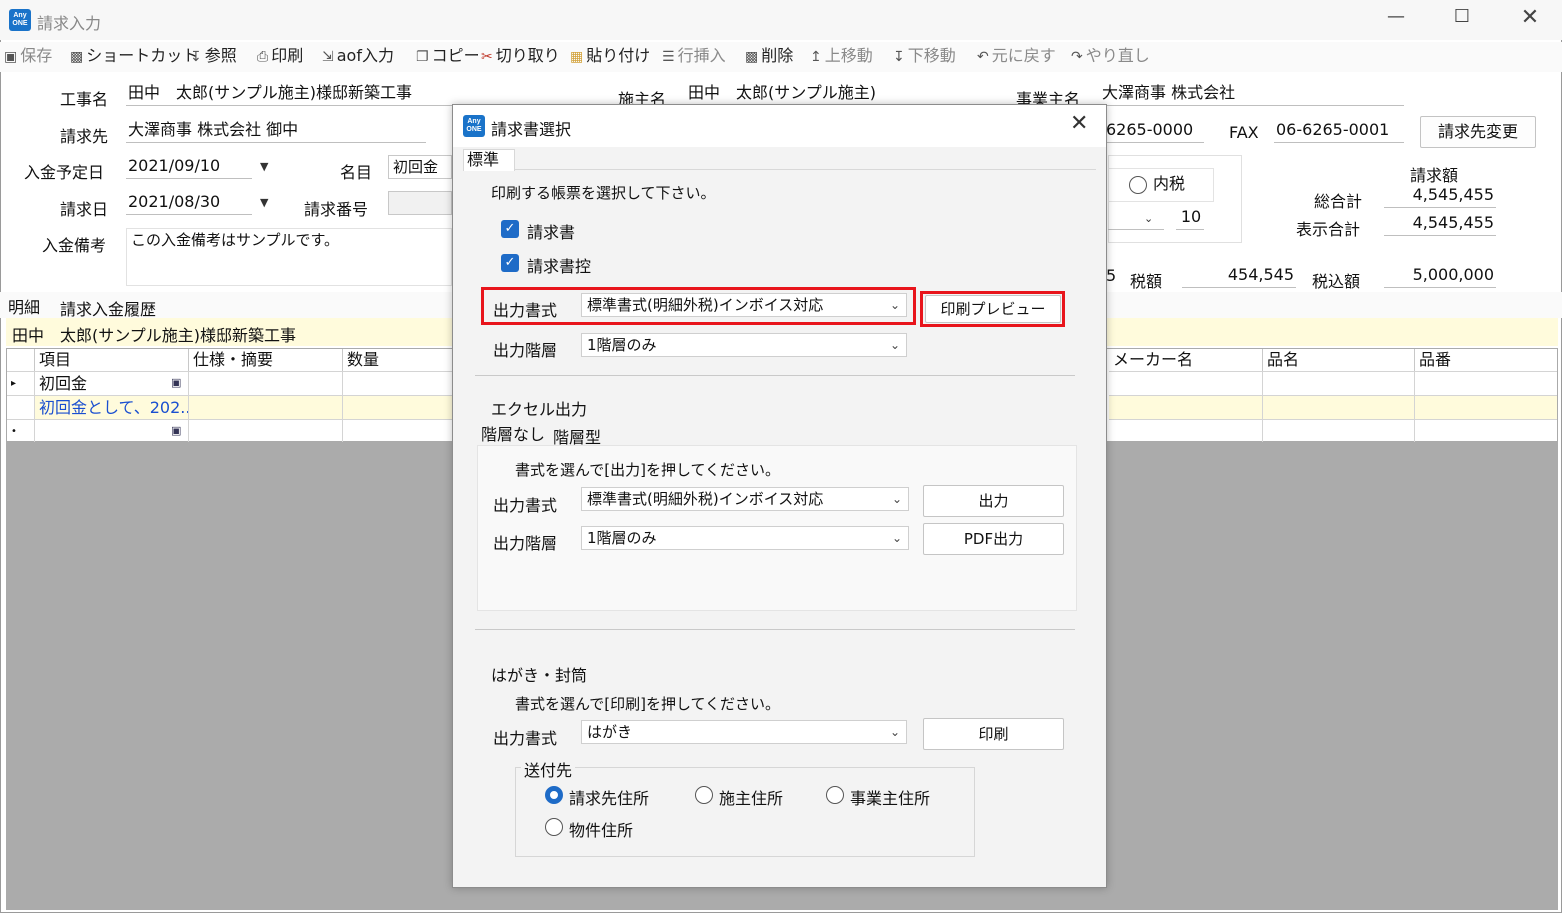 This screenshot has height=913, width=1562. What do you see at coordinates (420, 167) in the screenshot?
I see `item-name-field: 初回金` at bounding box center [420, 167].